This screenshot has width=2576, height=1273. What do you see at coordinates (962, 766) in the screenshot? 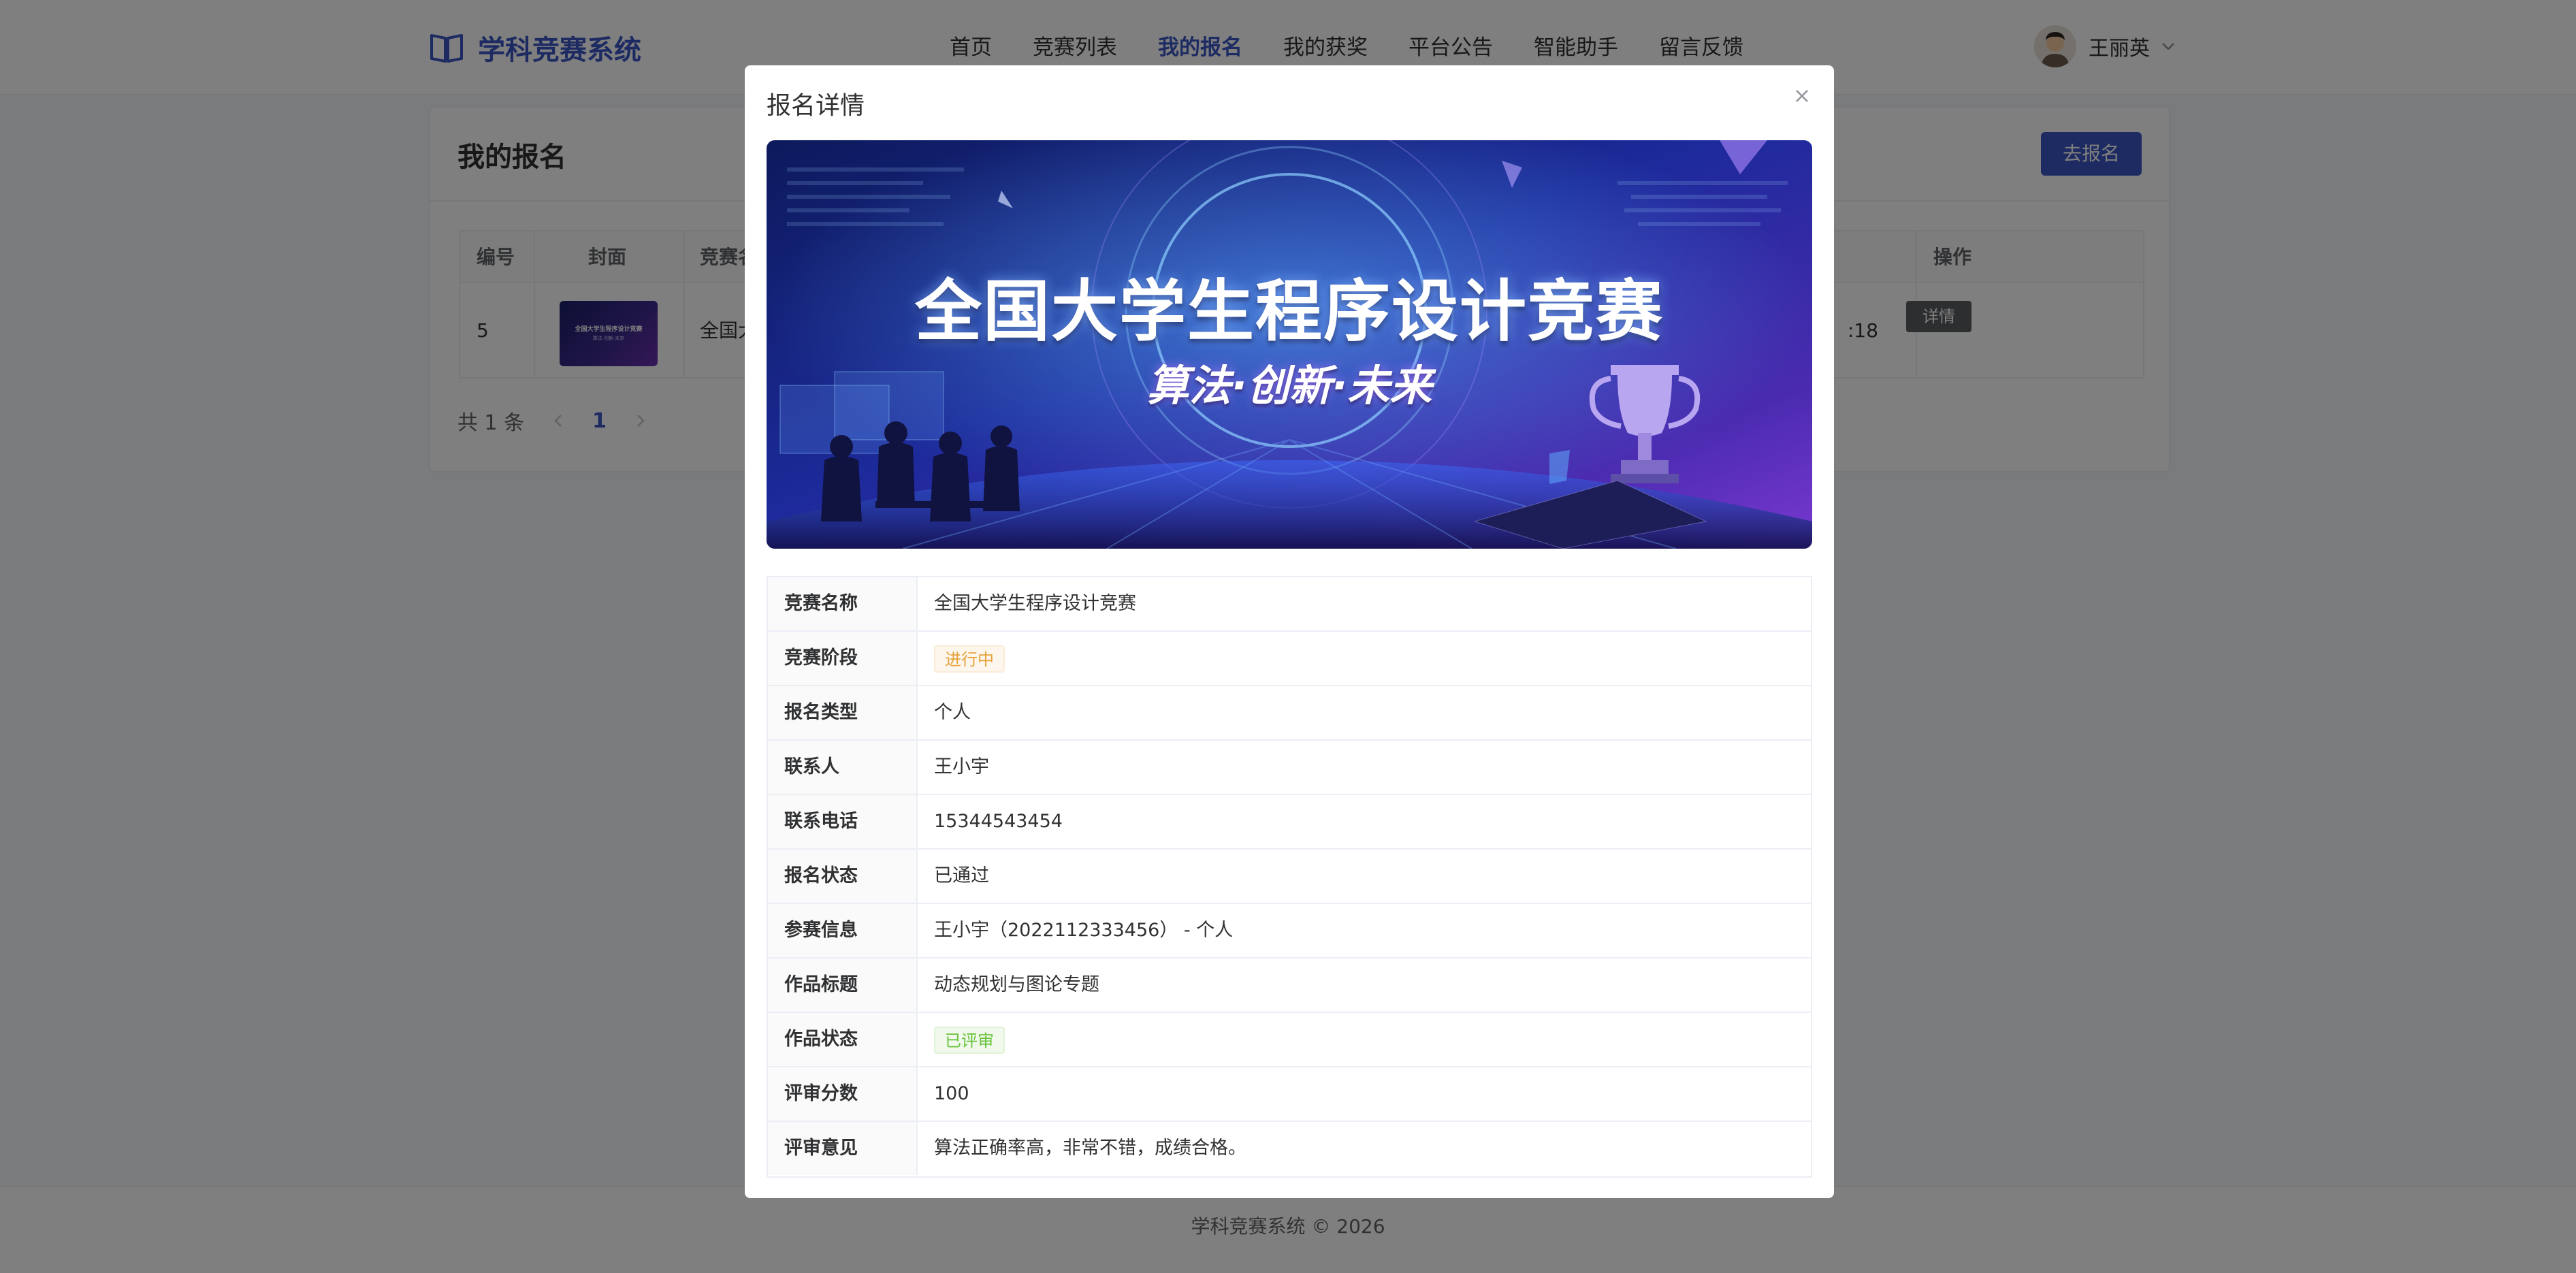
I see `contact-value: 王小宇` at bounding box center [962, 766].